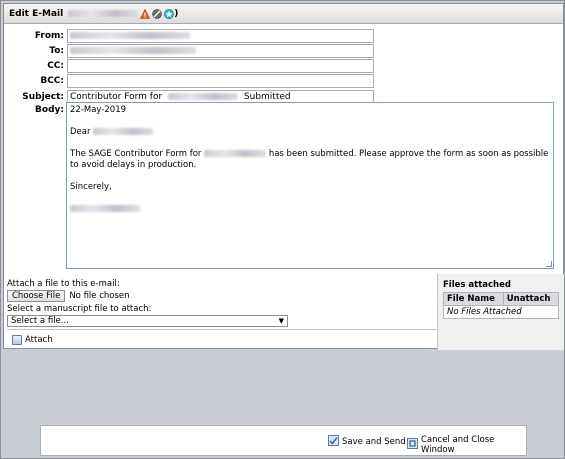 The height and width of the screenshot is (459, 565). Describe the element at coordinates (36, 13) in the screenshot. I see `window-title: Edit E-Mail` at that location.